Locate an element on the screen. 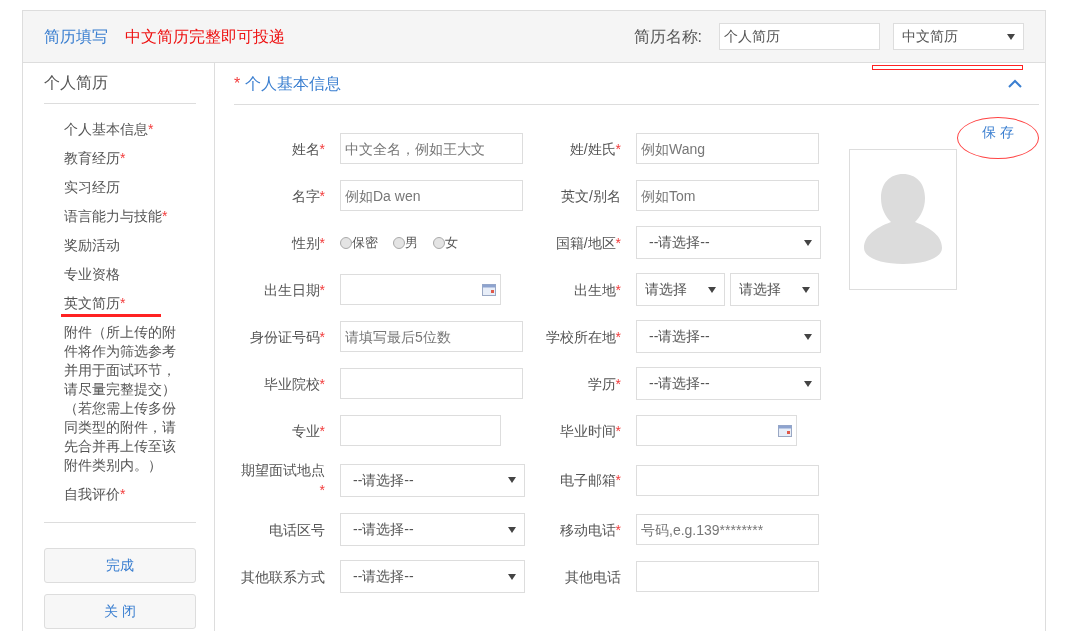  sidebar-item: 英文简历* is located at coordinates (125, 303).